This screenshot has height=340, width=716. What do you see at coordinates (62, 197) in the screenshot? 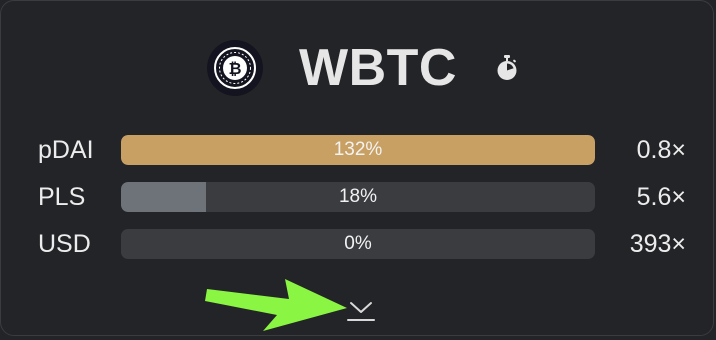
I see `row-label: PLS` at bounding box center [62, 197].